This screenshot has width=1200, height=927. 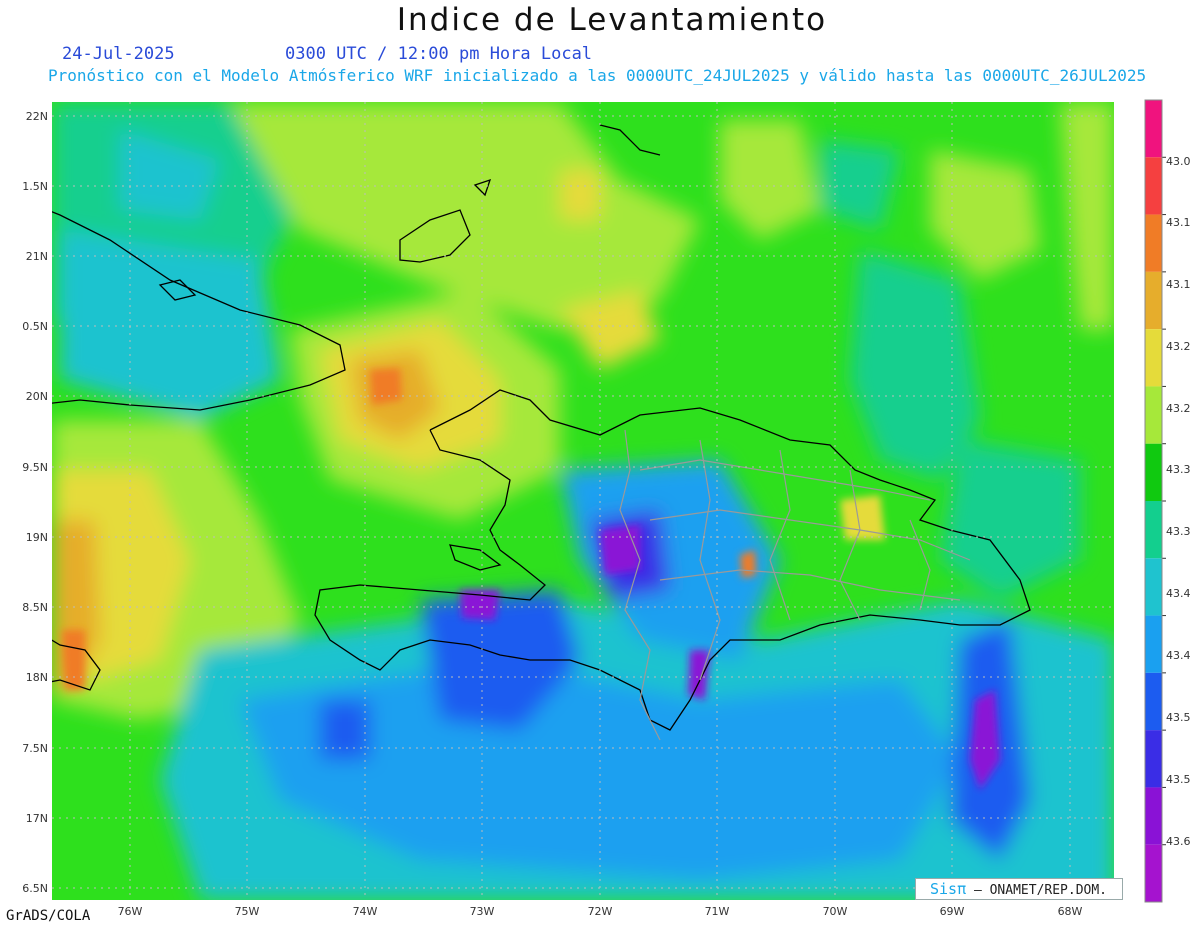 What do you see at coordinates (1178, 841) in the screenshot?
I see `colorbar-label: 43.6` at bounding box center [1178, 841].